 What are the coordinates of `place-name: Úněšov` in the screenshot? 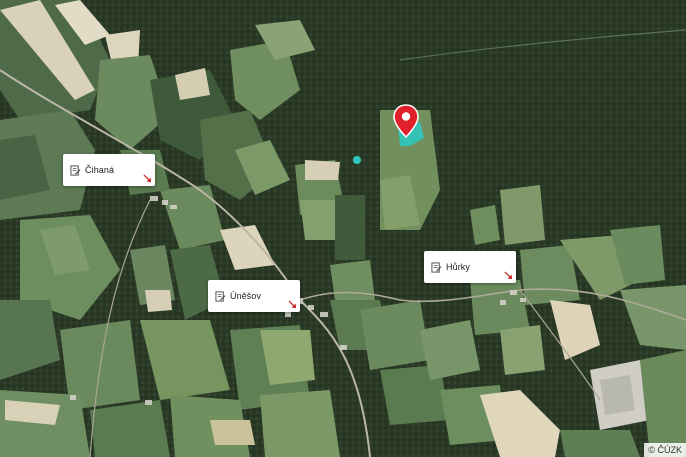 It's located at (246, 296).